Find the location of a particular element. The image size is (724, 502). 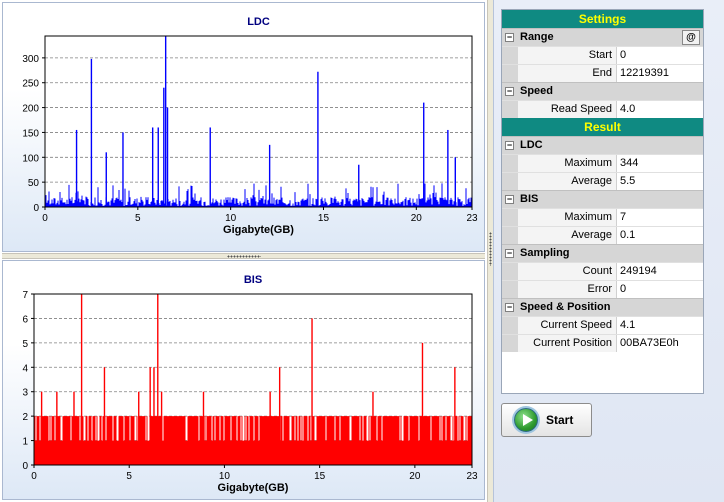

error-row: Error 0 is located at coordinates (602, 289).